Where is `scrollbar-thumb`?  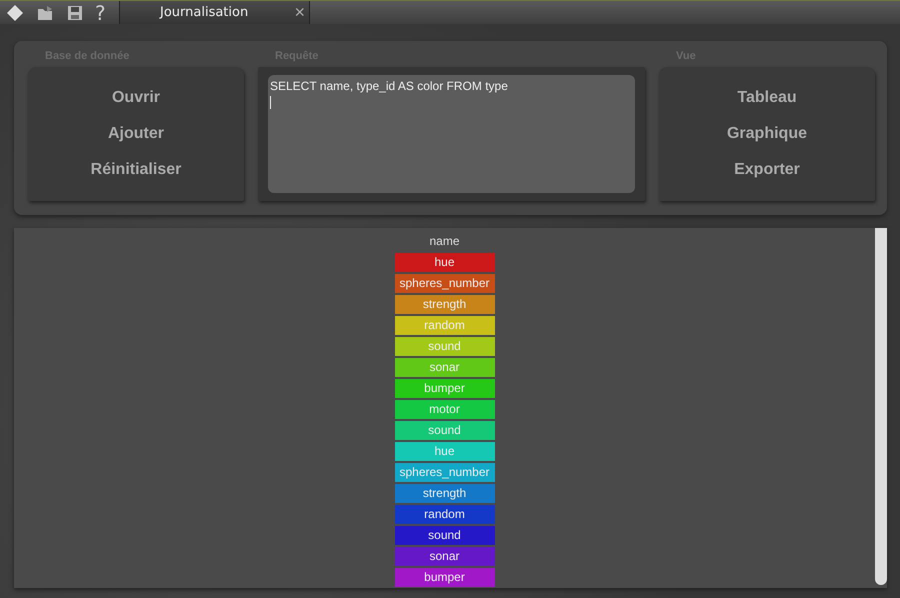 scrollbar-thumb is located at coordinates (881, 406).